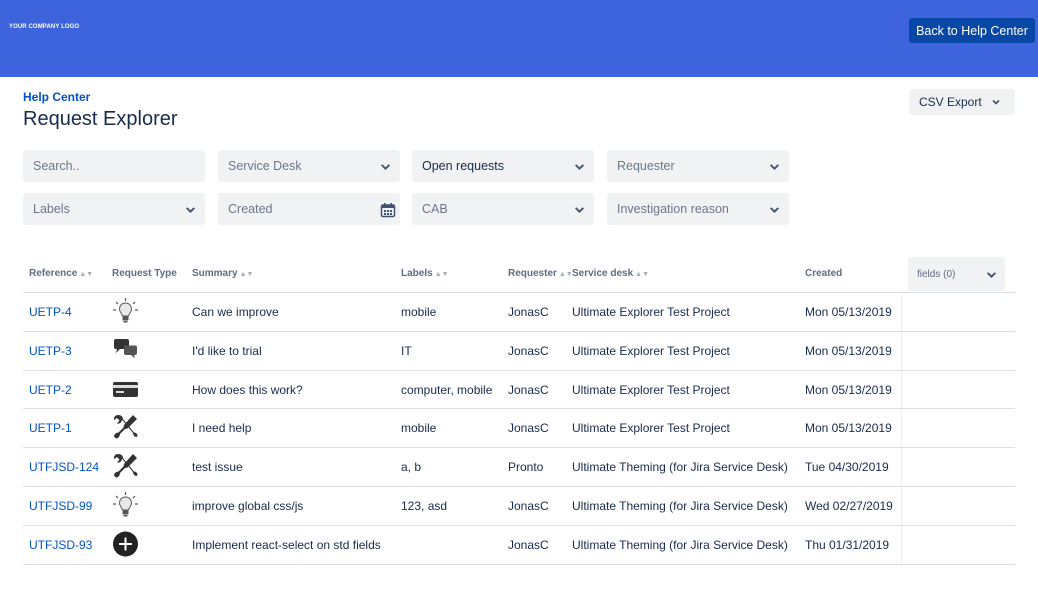 Image resolution: width=1038 pixels, height=600 pixels. I want to click on column-header-labels: Labels ▲▼, so click(425, 273).